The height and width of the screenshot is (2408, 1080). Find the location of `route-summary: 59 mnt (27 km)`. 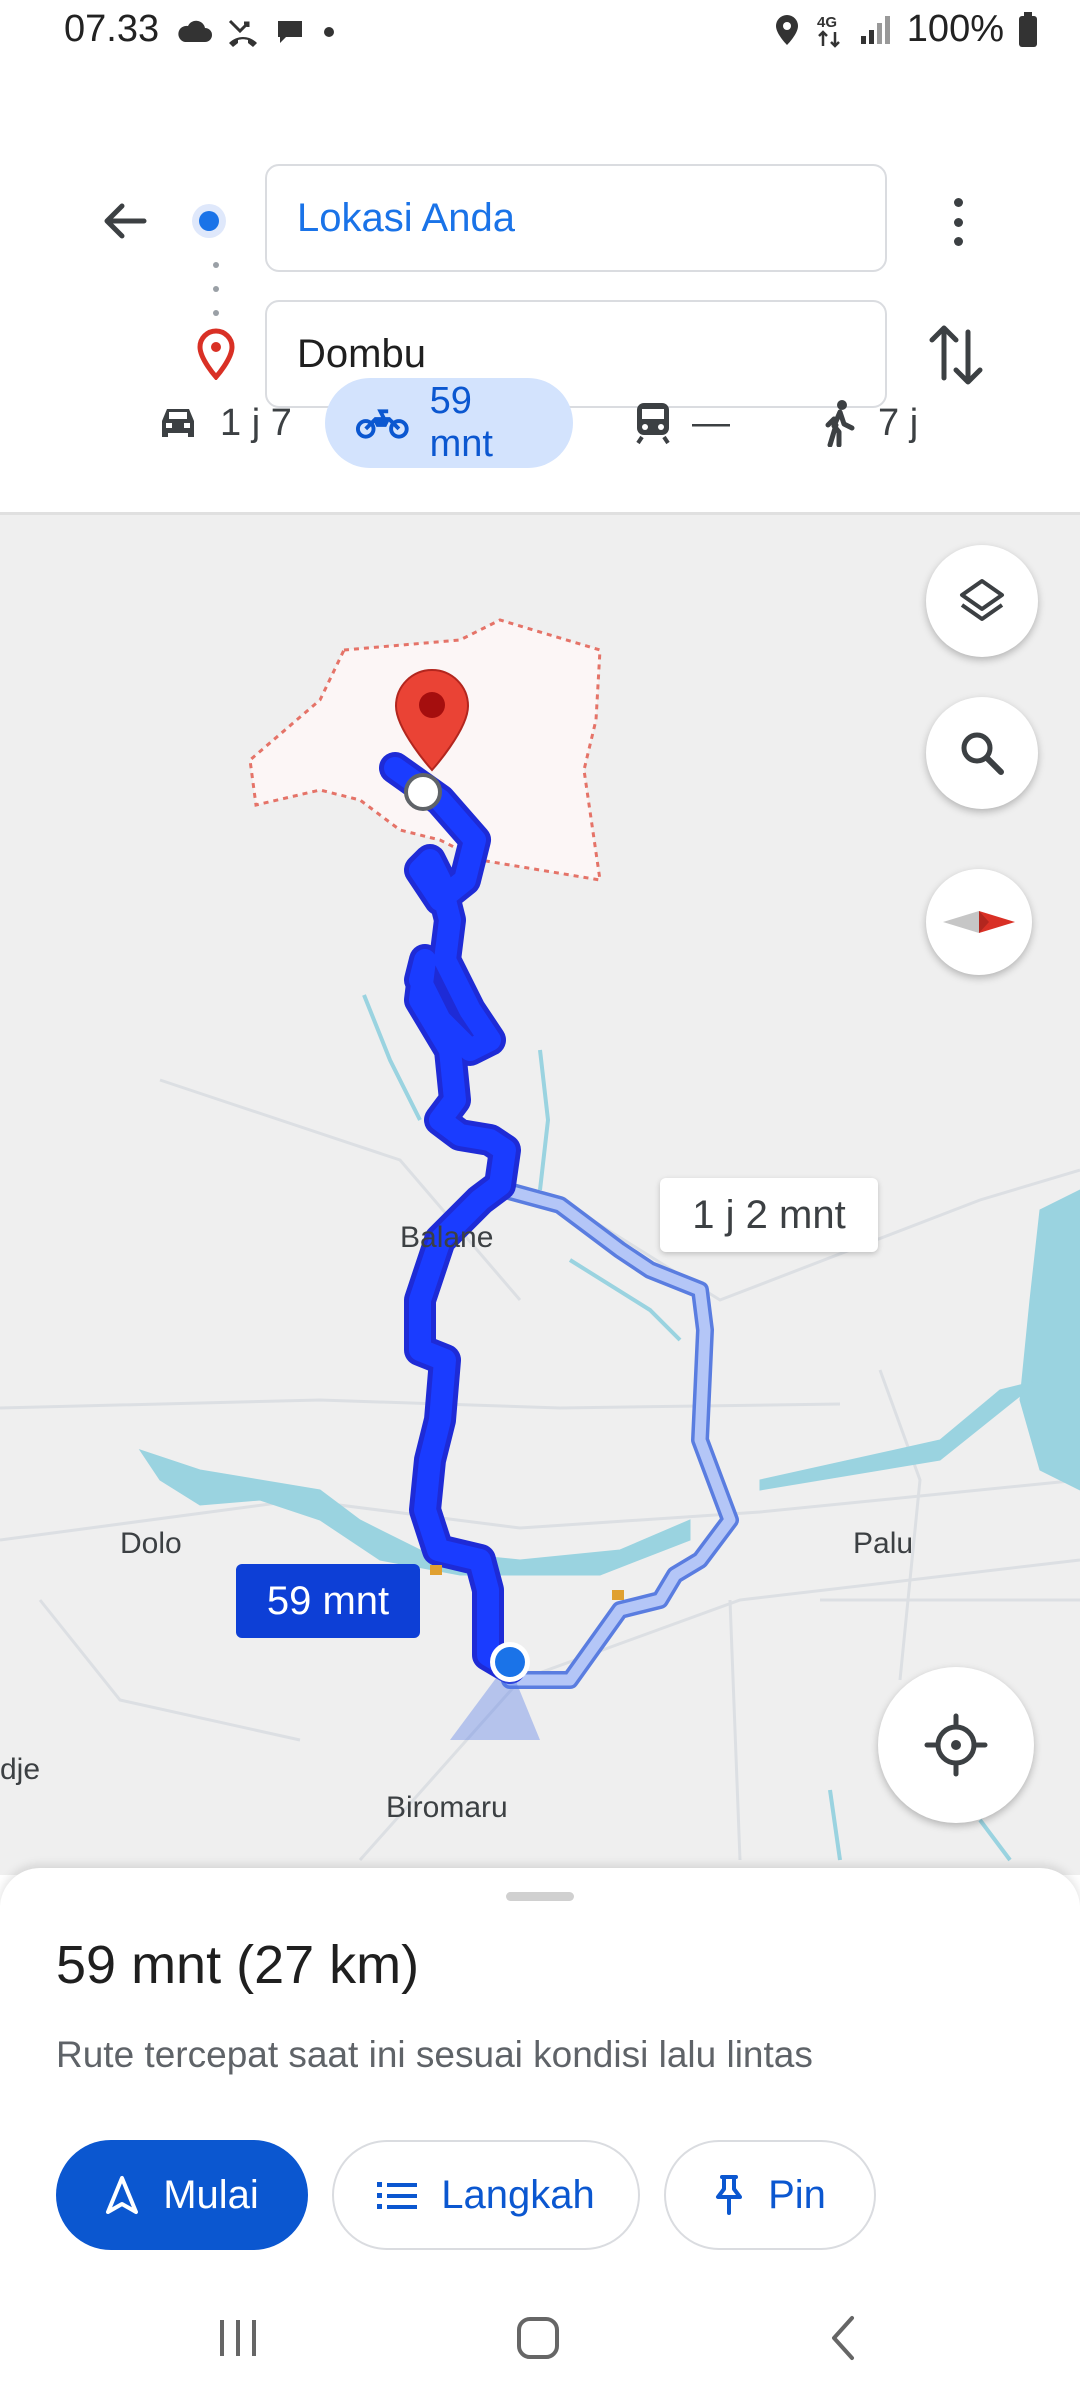

route-summary: 59 mnt (27 km) is located at coordinates (238, 1965).